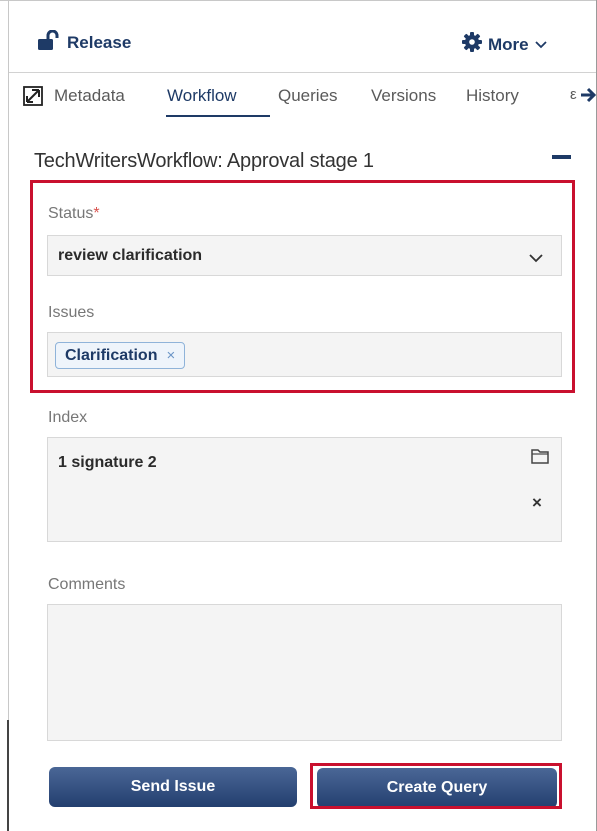 The width and height of the screenshot is (597, 831). I want to click on tab-workflow: Workflow, so click(202, 96).